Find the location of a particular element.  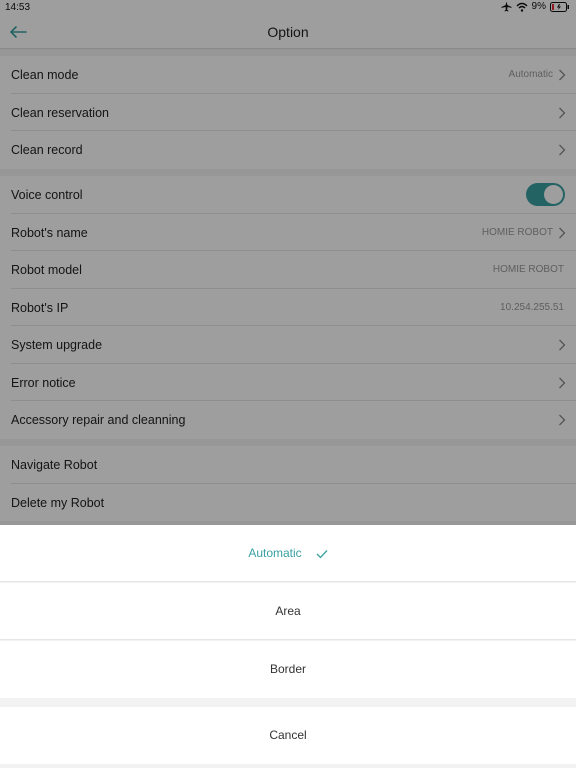

cancel-label: Cancel is located at coordinates (288, 735).